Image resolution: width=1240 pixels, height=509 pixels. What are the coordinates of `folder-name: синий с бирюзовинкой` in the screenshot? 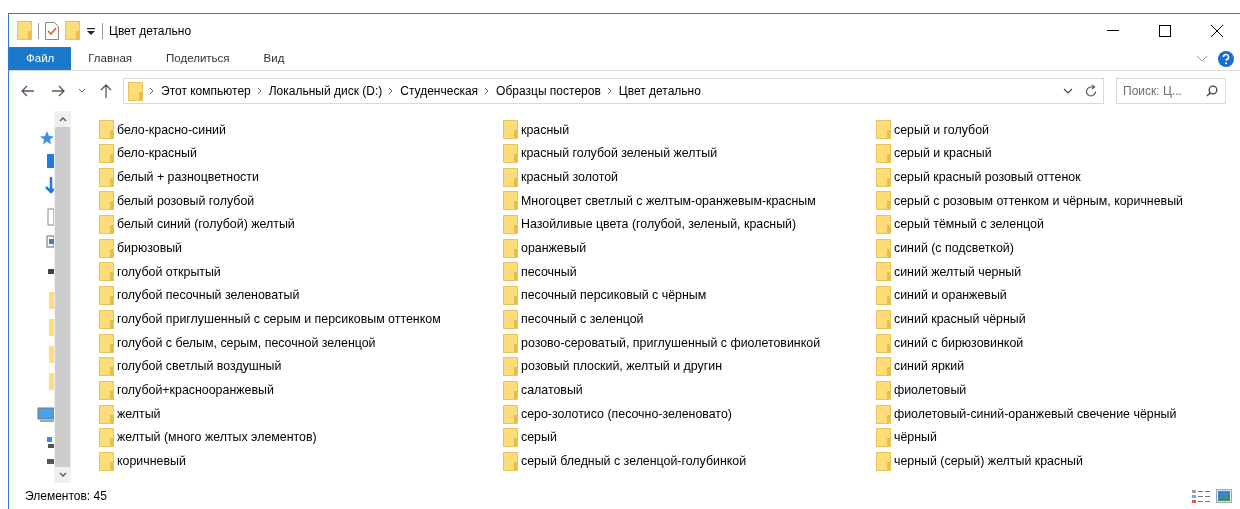 It's located at (959, 343).